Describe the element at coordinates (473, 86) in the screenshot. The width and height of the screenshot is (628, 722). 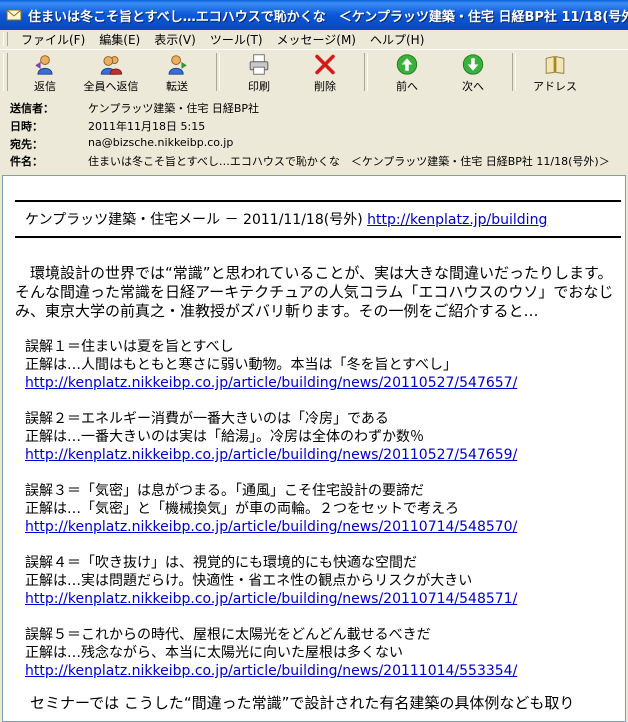
I see `next-label: 次へ` at that location.